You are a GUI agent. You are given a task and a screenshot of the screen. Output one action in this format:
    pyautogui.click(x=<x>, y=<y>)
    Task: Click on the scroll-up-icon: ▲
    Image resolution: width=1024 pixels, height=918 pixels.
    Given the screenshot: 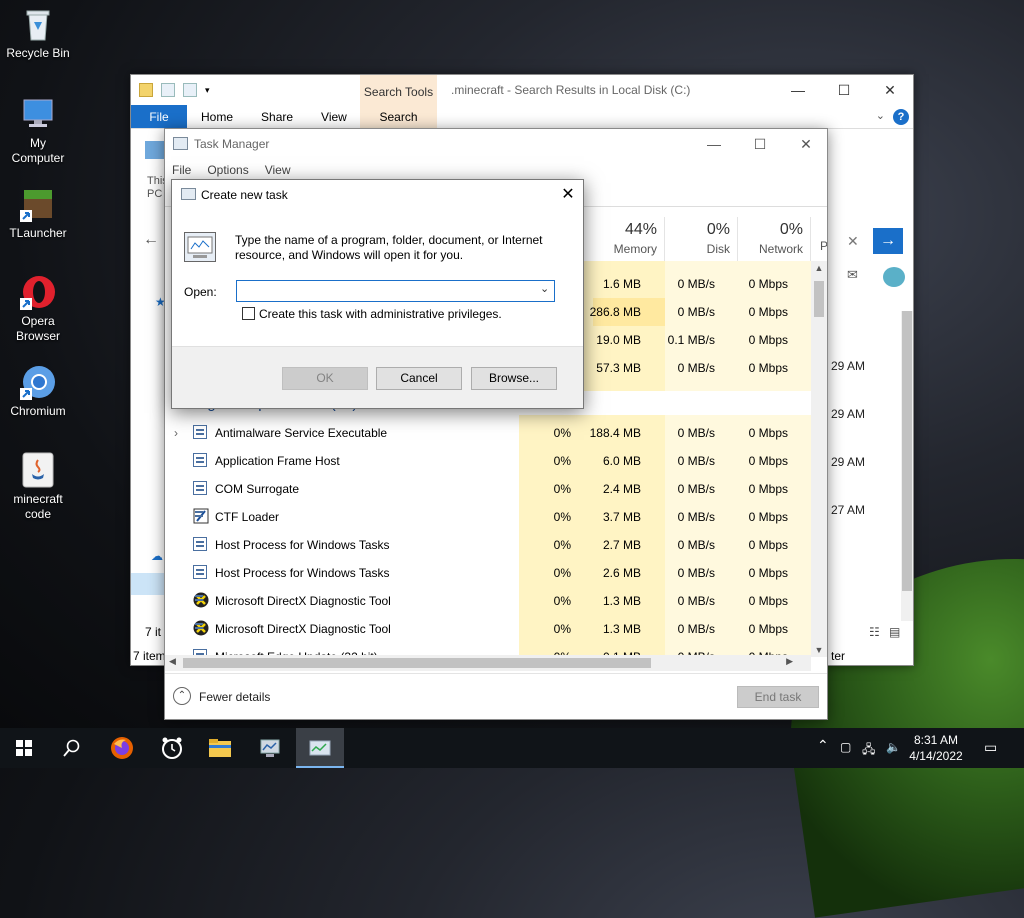 What is the action you would take?
    pyautogui.click(x=819, y=268)
    